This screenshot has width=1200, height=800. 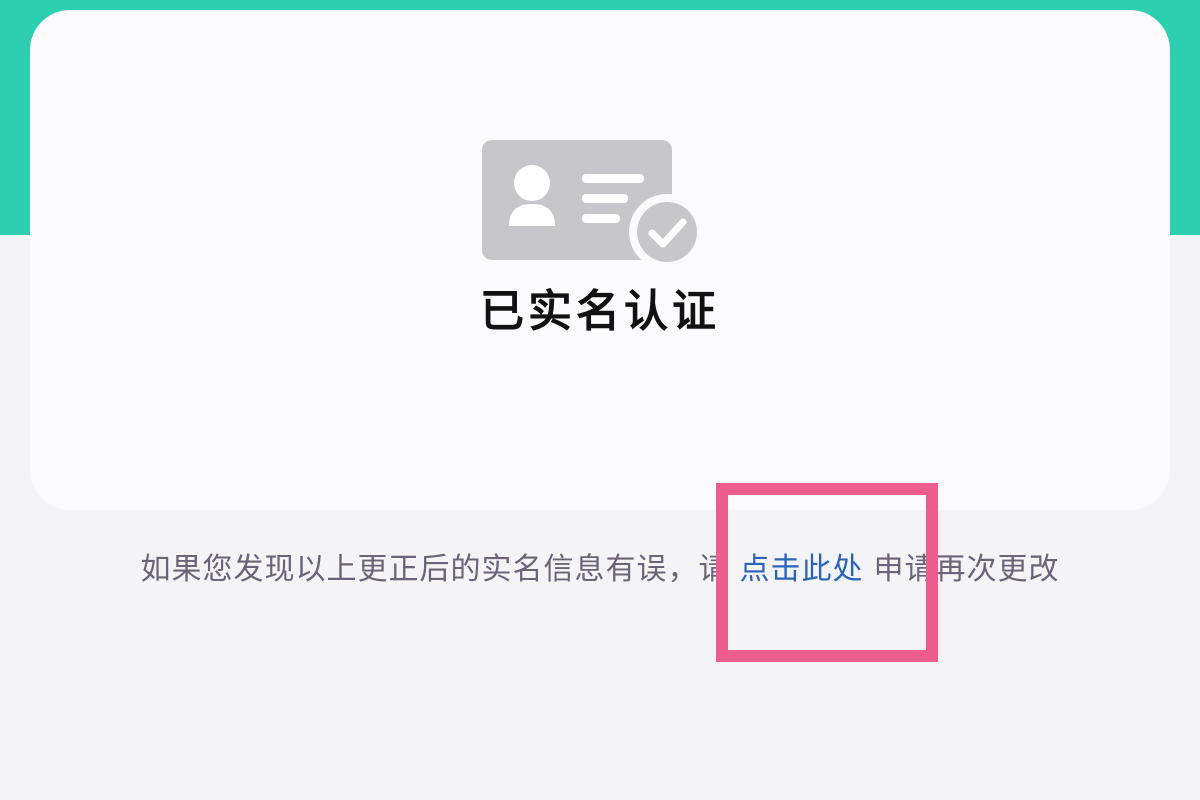 What do you see at coordinates (435, 569) in the screenshot?
I see `notice-prefix: 如果您发现以上更正后的实名信息有误，请` at bounding box center [435, 569].